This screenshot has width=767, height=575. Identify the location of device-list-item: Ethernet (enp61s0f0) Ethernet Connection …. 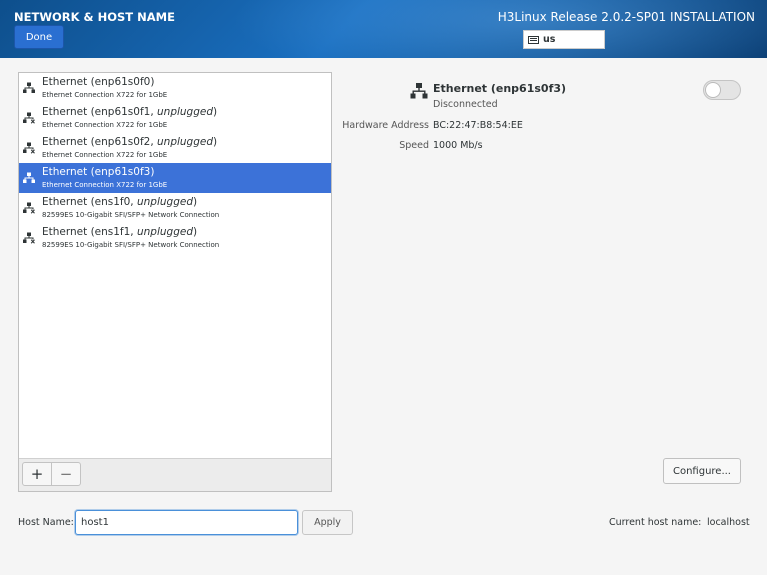
(175, 88).